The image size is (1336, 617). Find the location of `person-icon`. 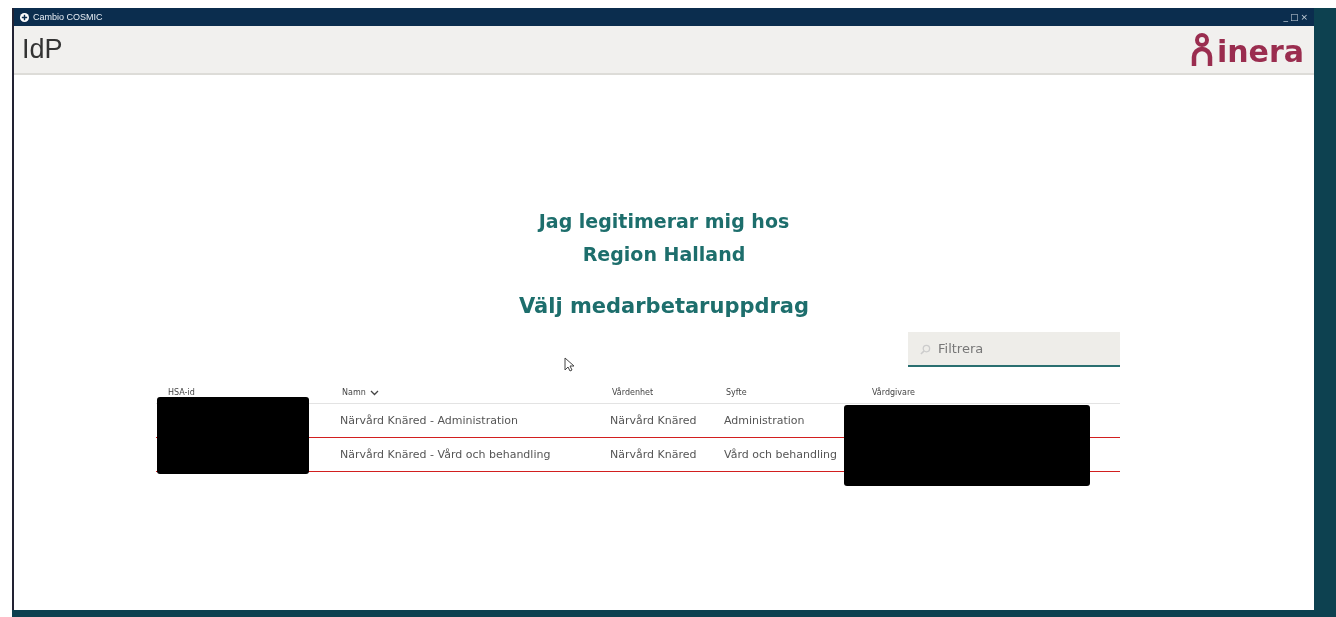

person-icon is located at coordinates (1201, 49).